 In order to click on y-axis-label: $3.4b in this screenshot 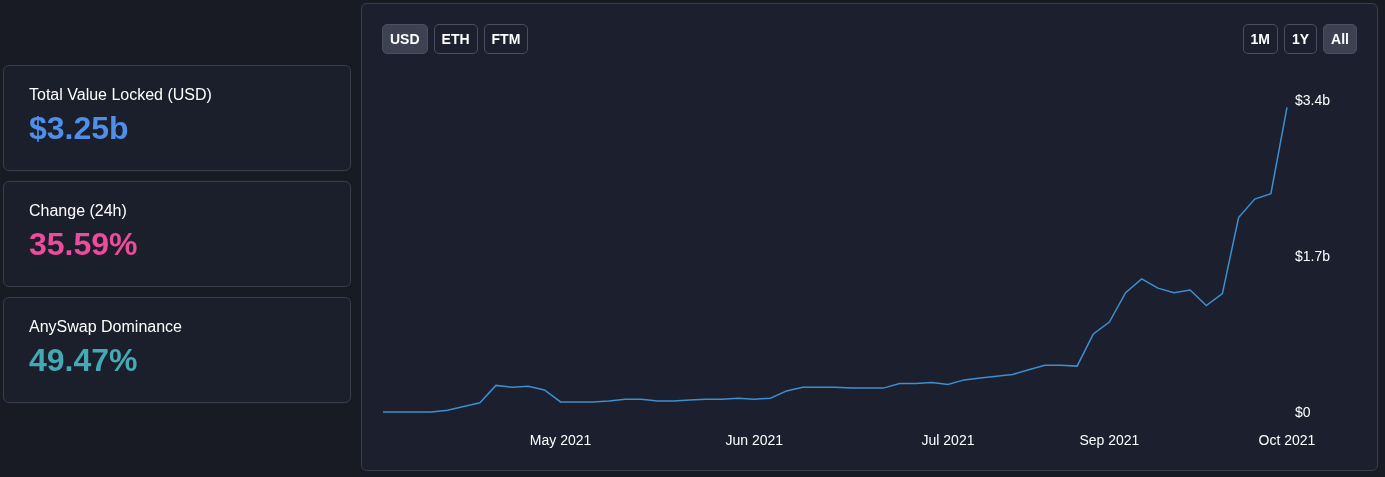, I will do `click(1313, 100)`.